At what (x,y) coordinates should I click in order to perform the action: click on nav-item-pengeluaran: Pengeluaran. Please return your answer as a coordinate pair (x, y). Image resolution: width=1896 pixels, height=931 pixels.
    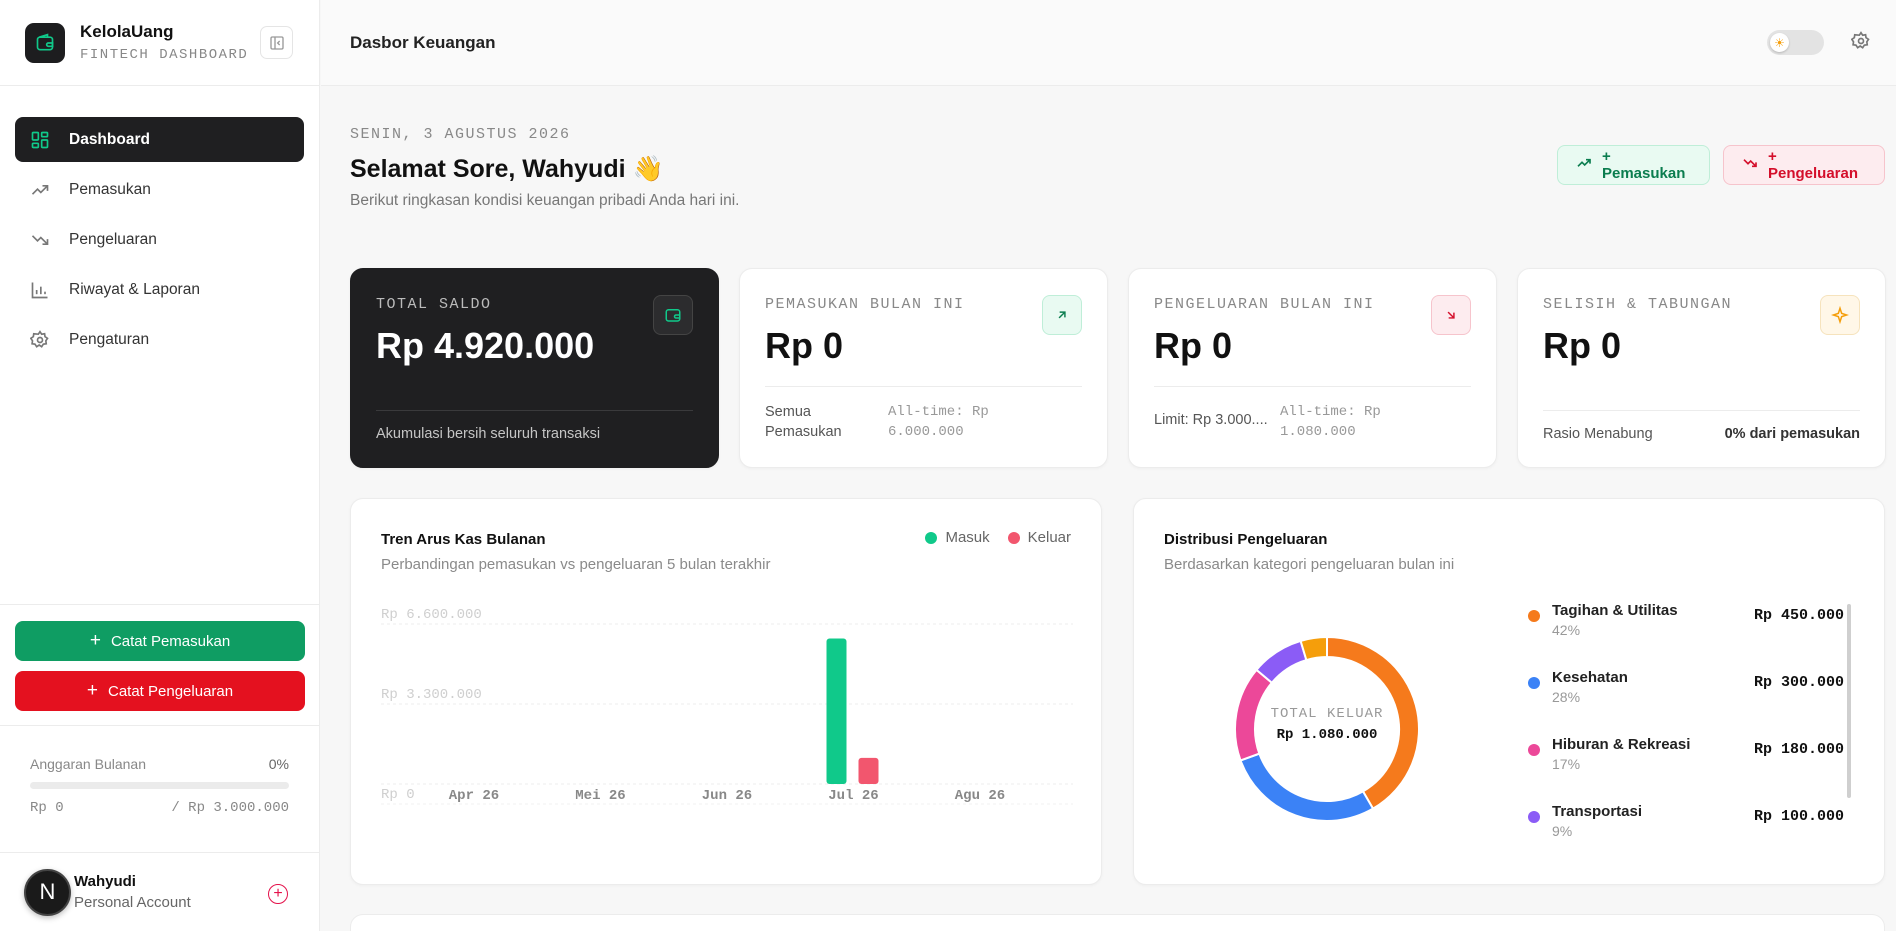
    Looking at the image, I should click on (159, 239).